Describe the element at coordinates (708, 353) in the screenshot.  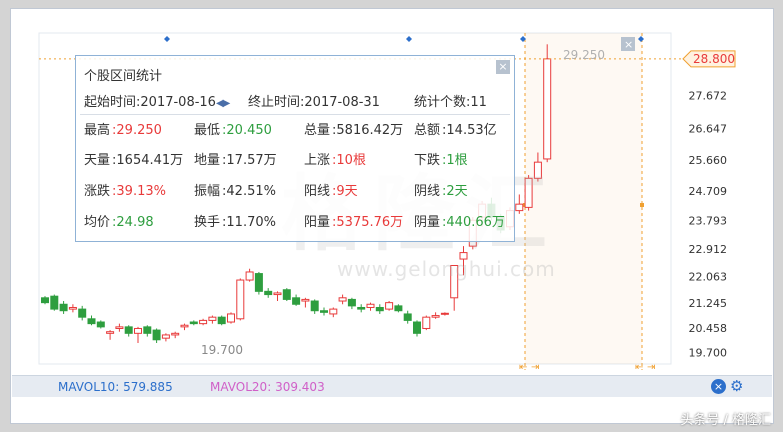
I see `price-tick-label: 19.700` at that location.